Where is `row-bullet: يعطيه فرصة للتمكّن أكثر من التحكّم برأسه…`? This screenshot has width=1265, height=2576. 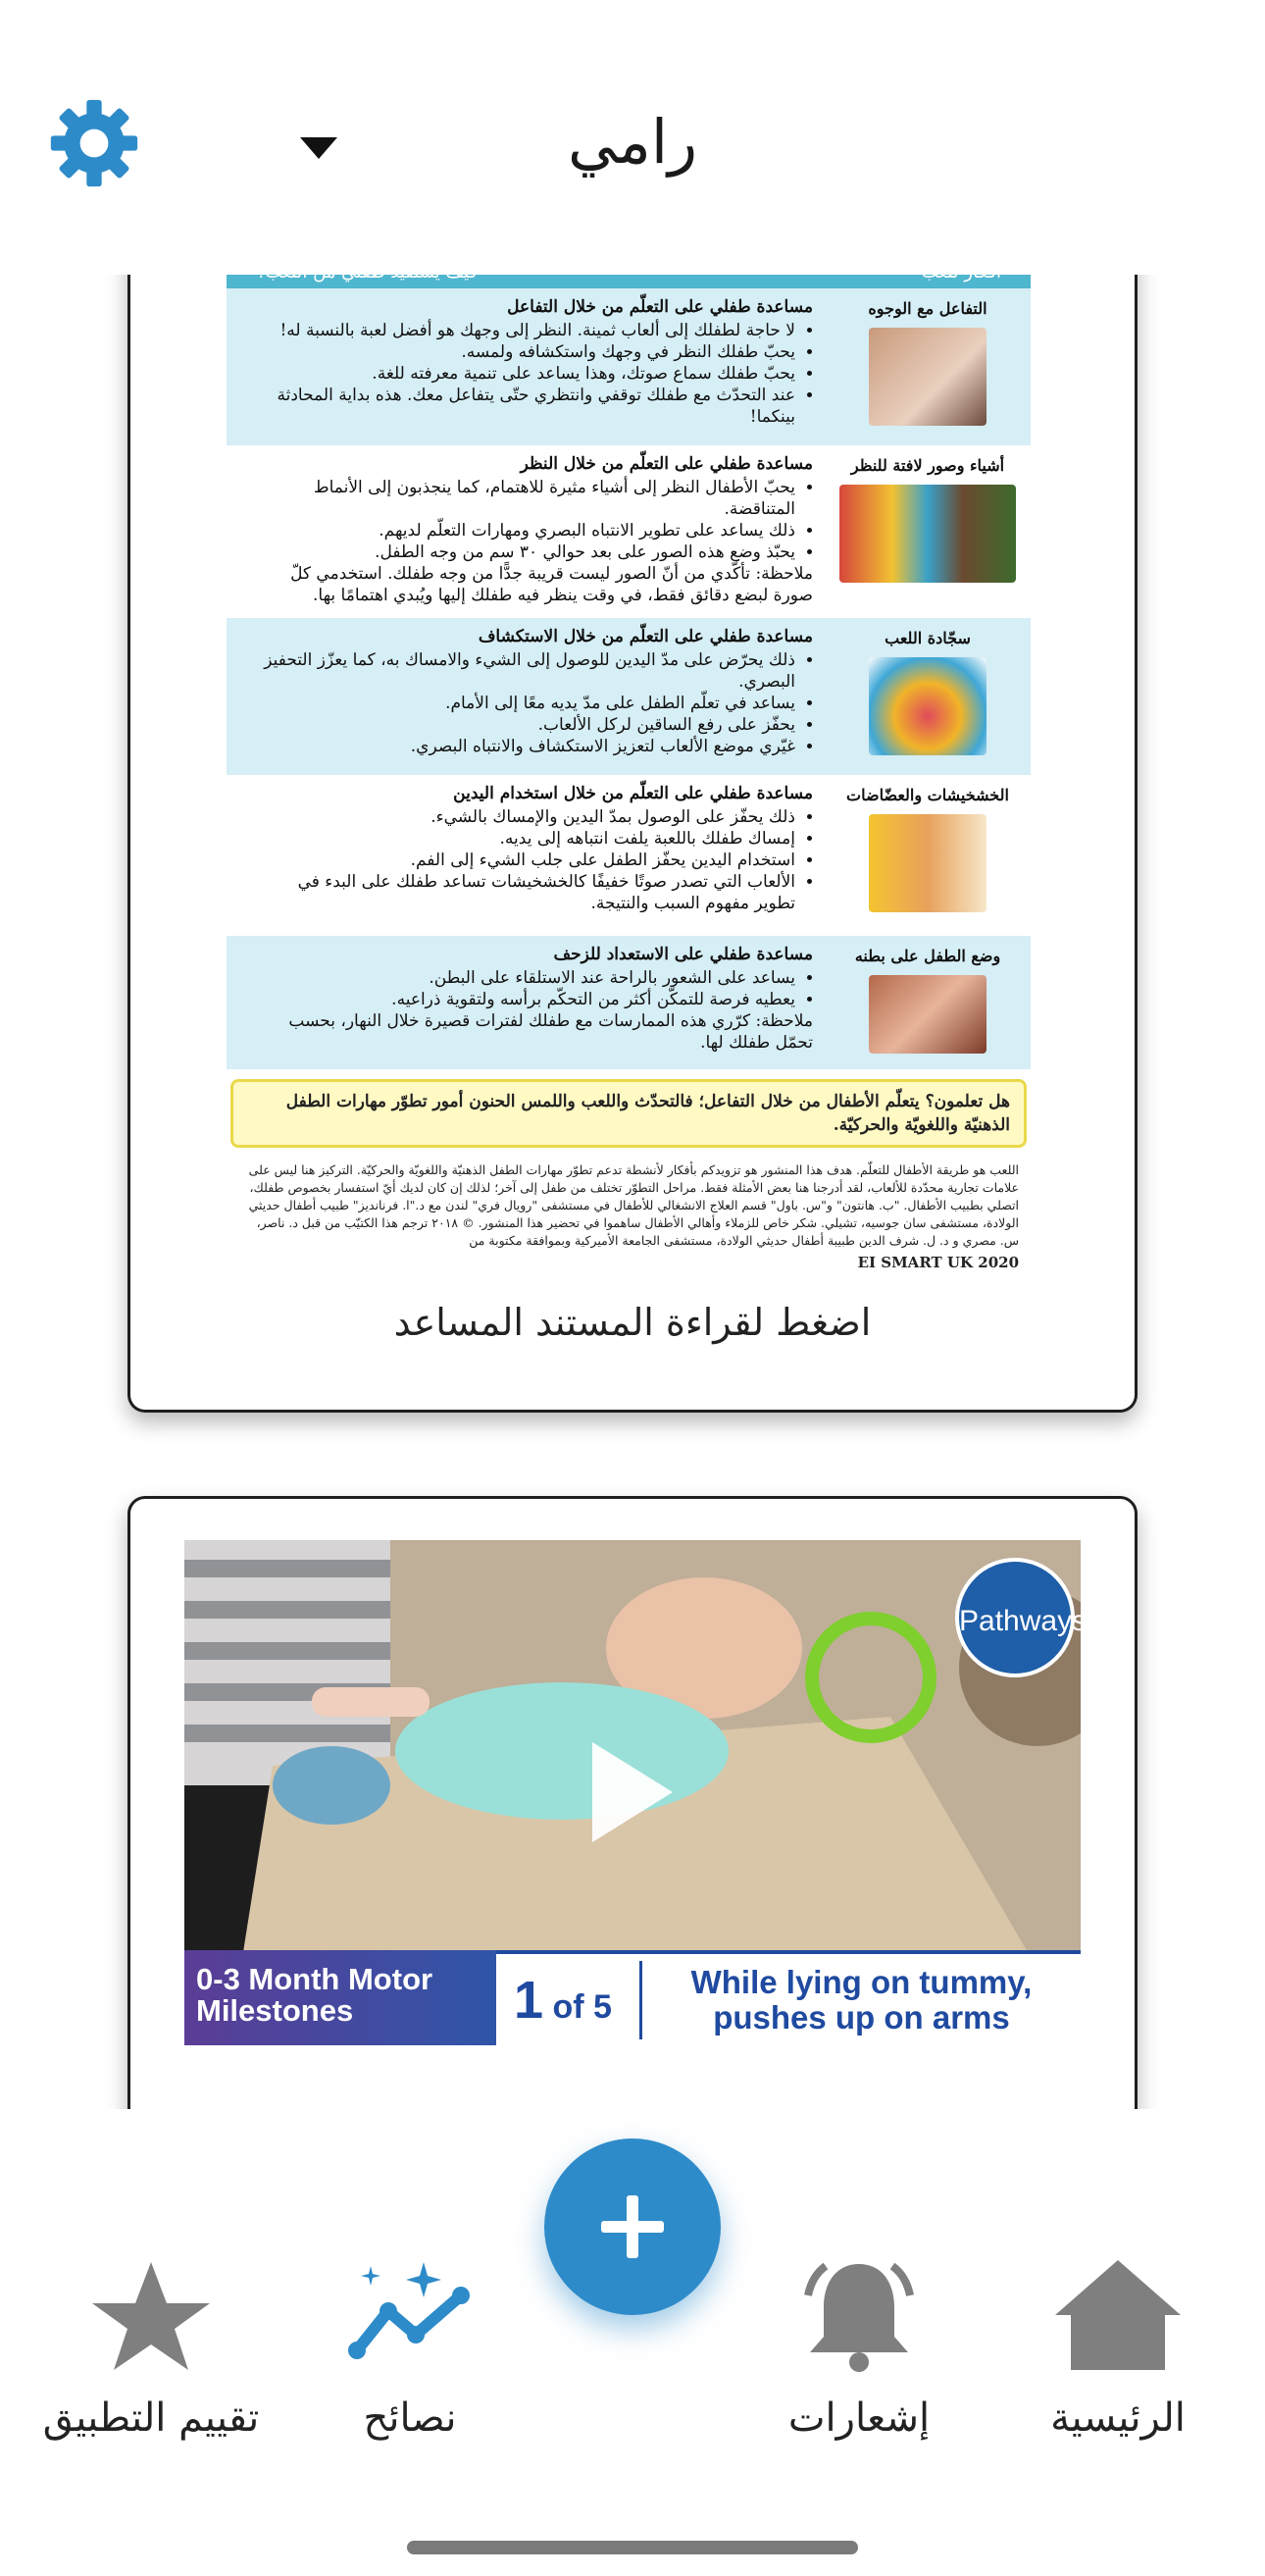
row-bullet: يعطيه فرصة للتمكّن أكثر من التحكّم برأسه… is located at coordinates (526, 999).